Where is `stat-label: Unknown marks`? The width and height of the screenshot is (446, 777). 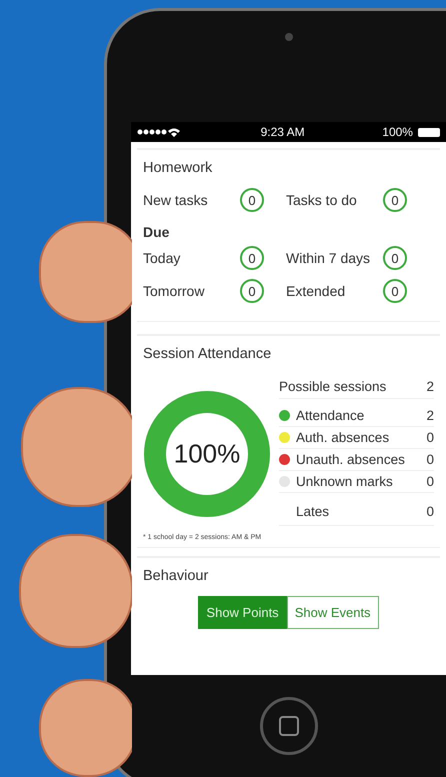 stat-label: Unknown marks is located at coordinates (345, 481).